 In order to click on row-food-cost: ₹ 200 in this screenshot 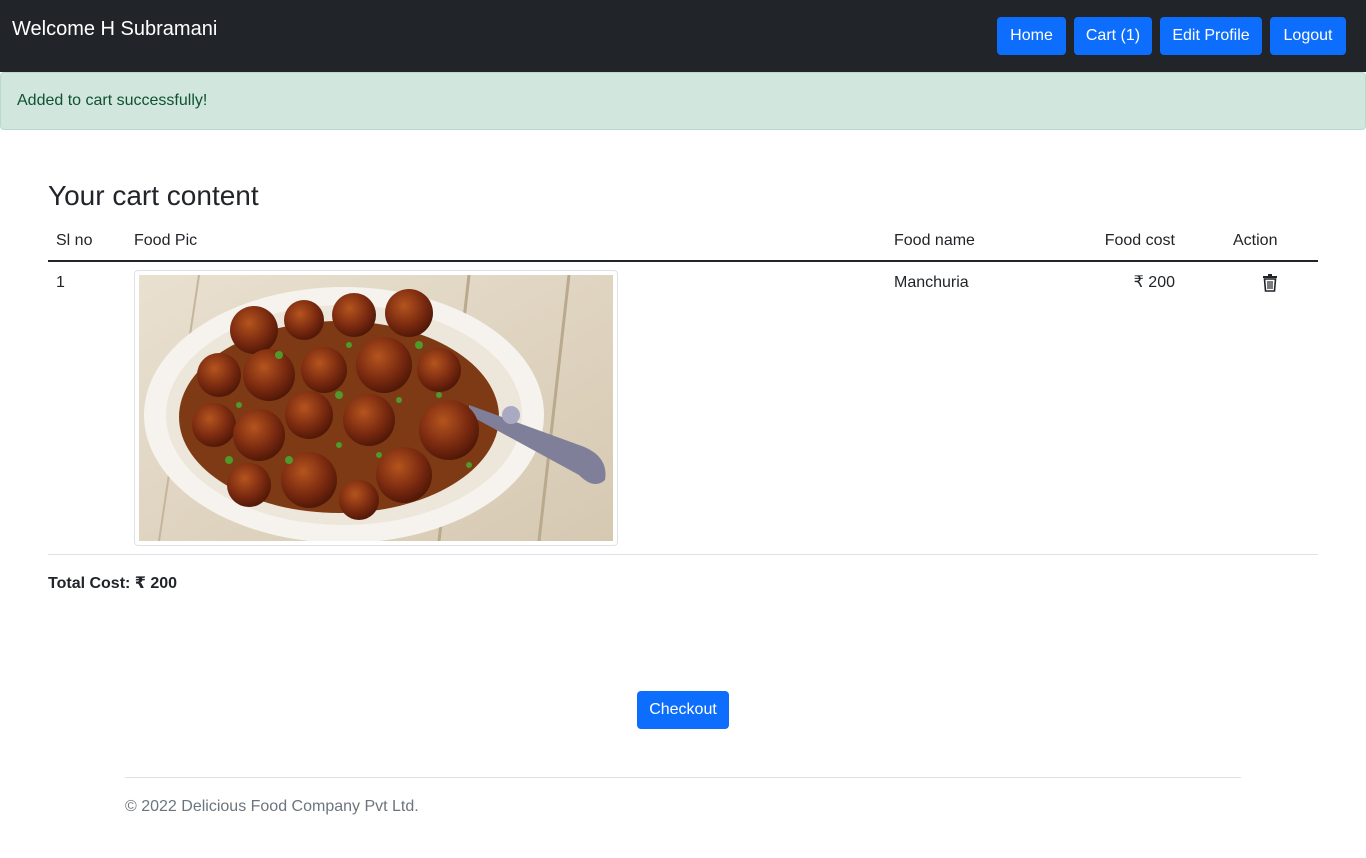, I will do `click(1154, 282)`.